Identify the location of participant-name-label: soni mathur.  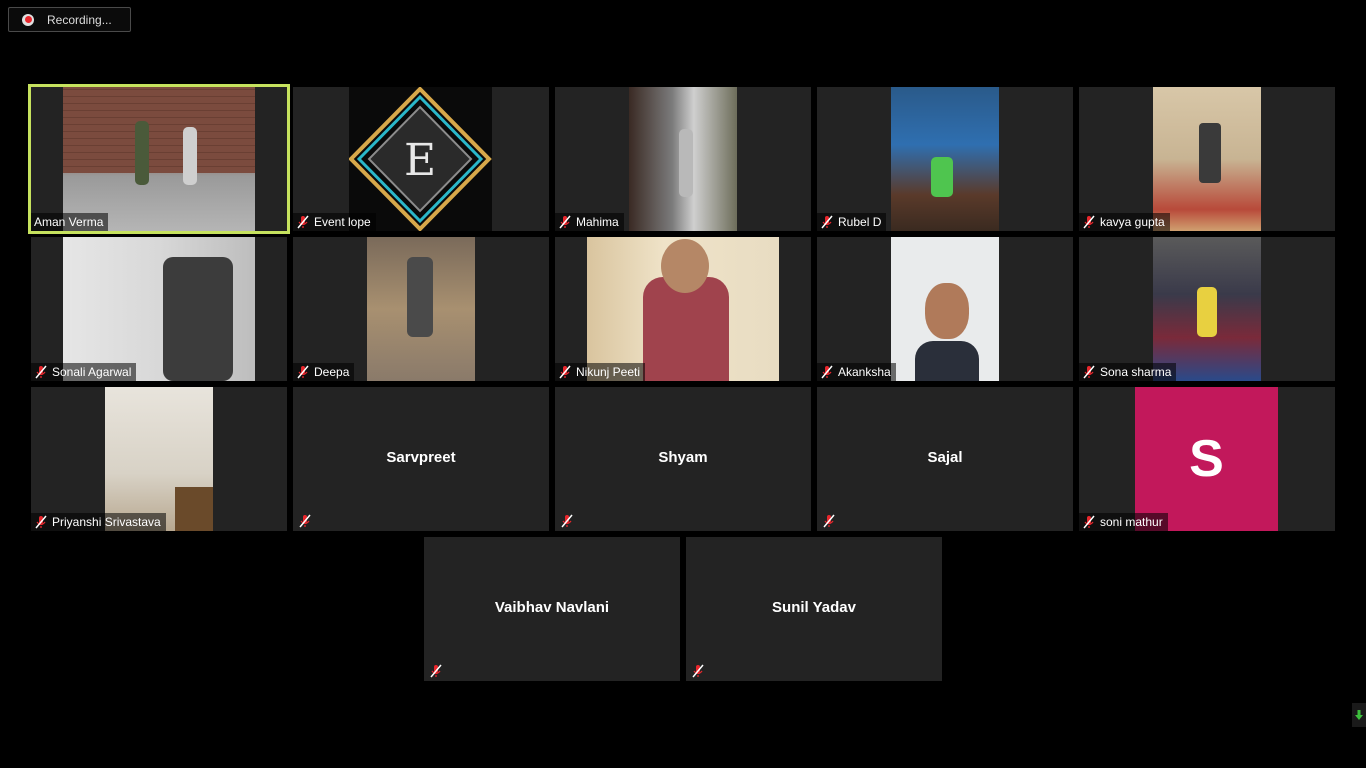
(1123, 522).